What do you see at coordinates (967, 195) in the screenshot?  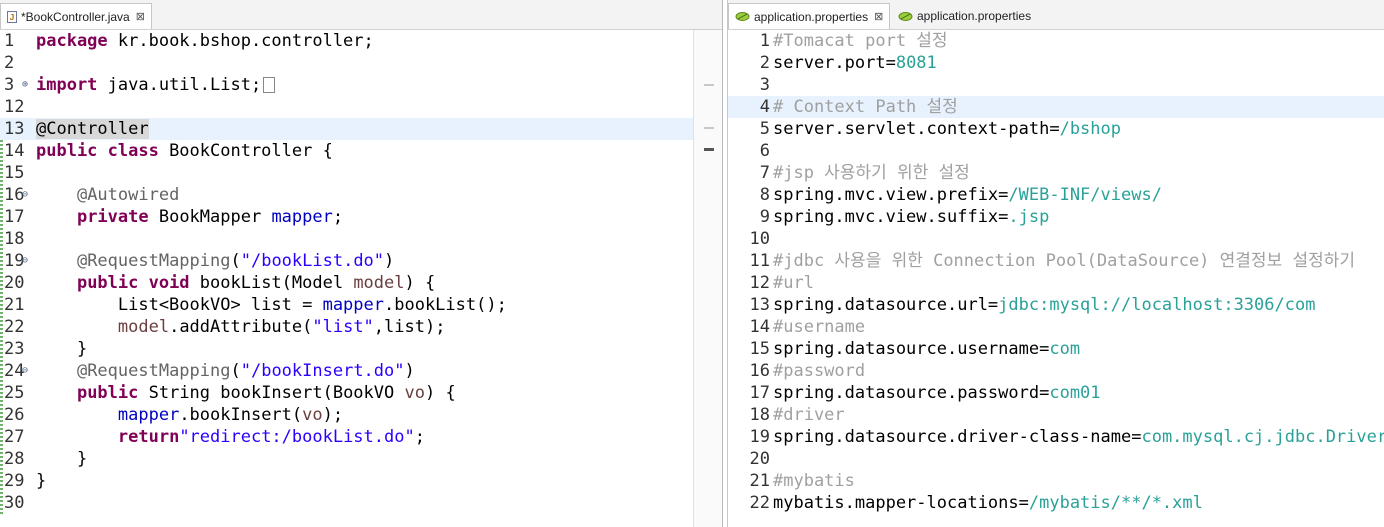 I see `code-text: spring.mvc.view.prefix=/WEB-INF/views/` at bounding box center [967, 195].